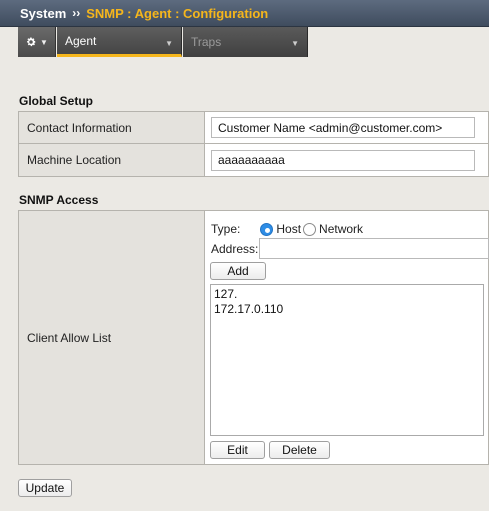 The height and width of the screenshot is (511, 489). Describe the element at coordinates (177, 13) in the screenshot. I see `page-title: SNMP : Agent : Configuration` at that location.